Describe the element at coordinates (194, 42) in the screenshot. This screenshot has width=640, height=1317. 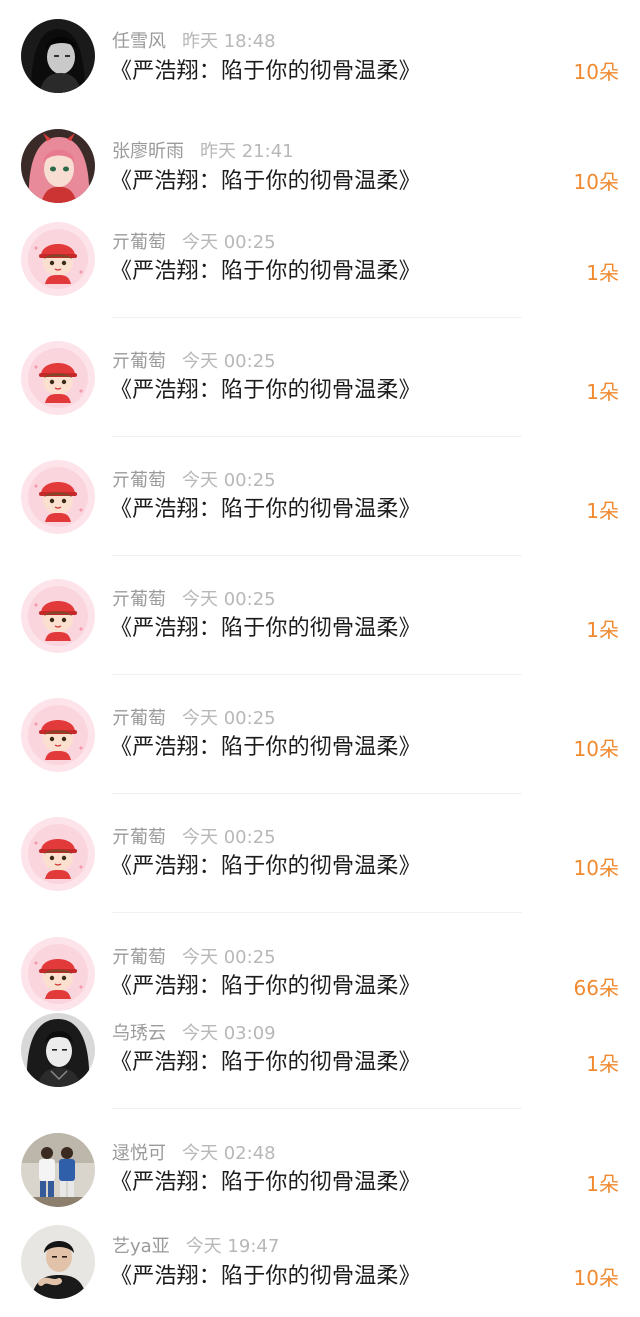
I see `user-meta: 任雪风 昨天 18:48` at that location.